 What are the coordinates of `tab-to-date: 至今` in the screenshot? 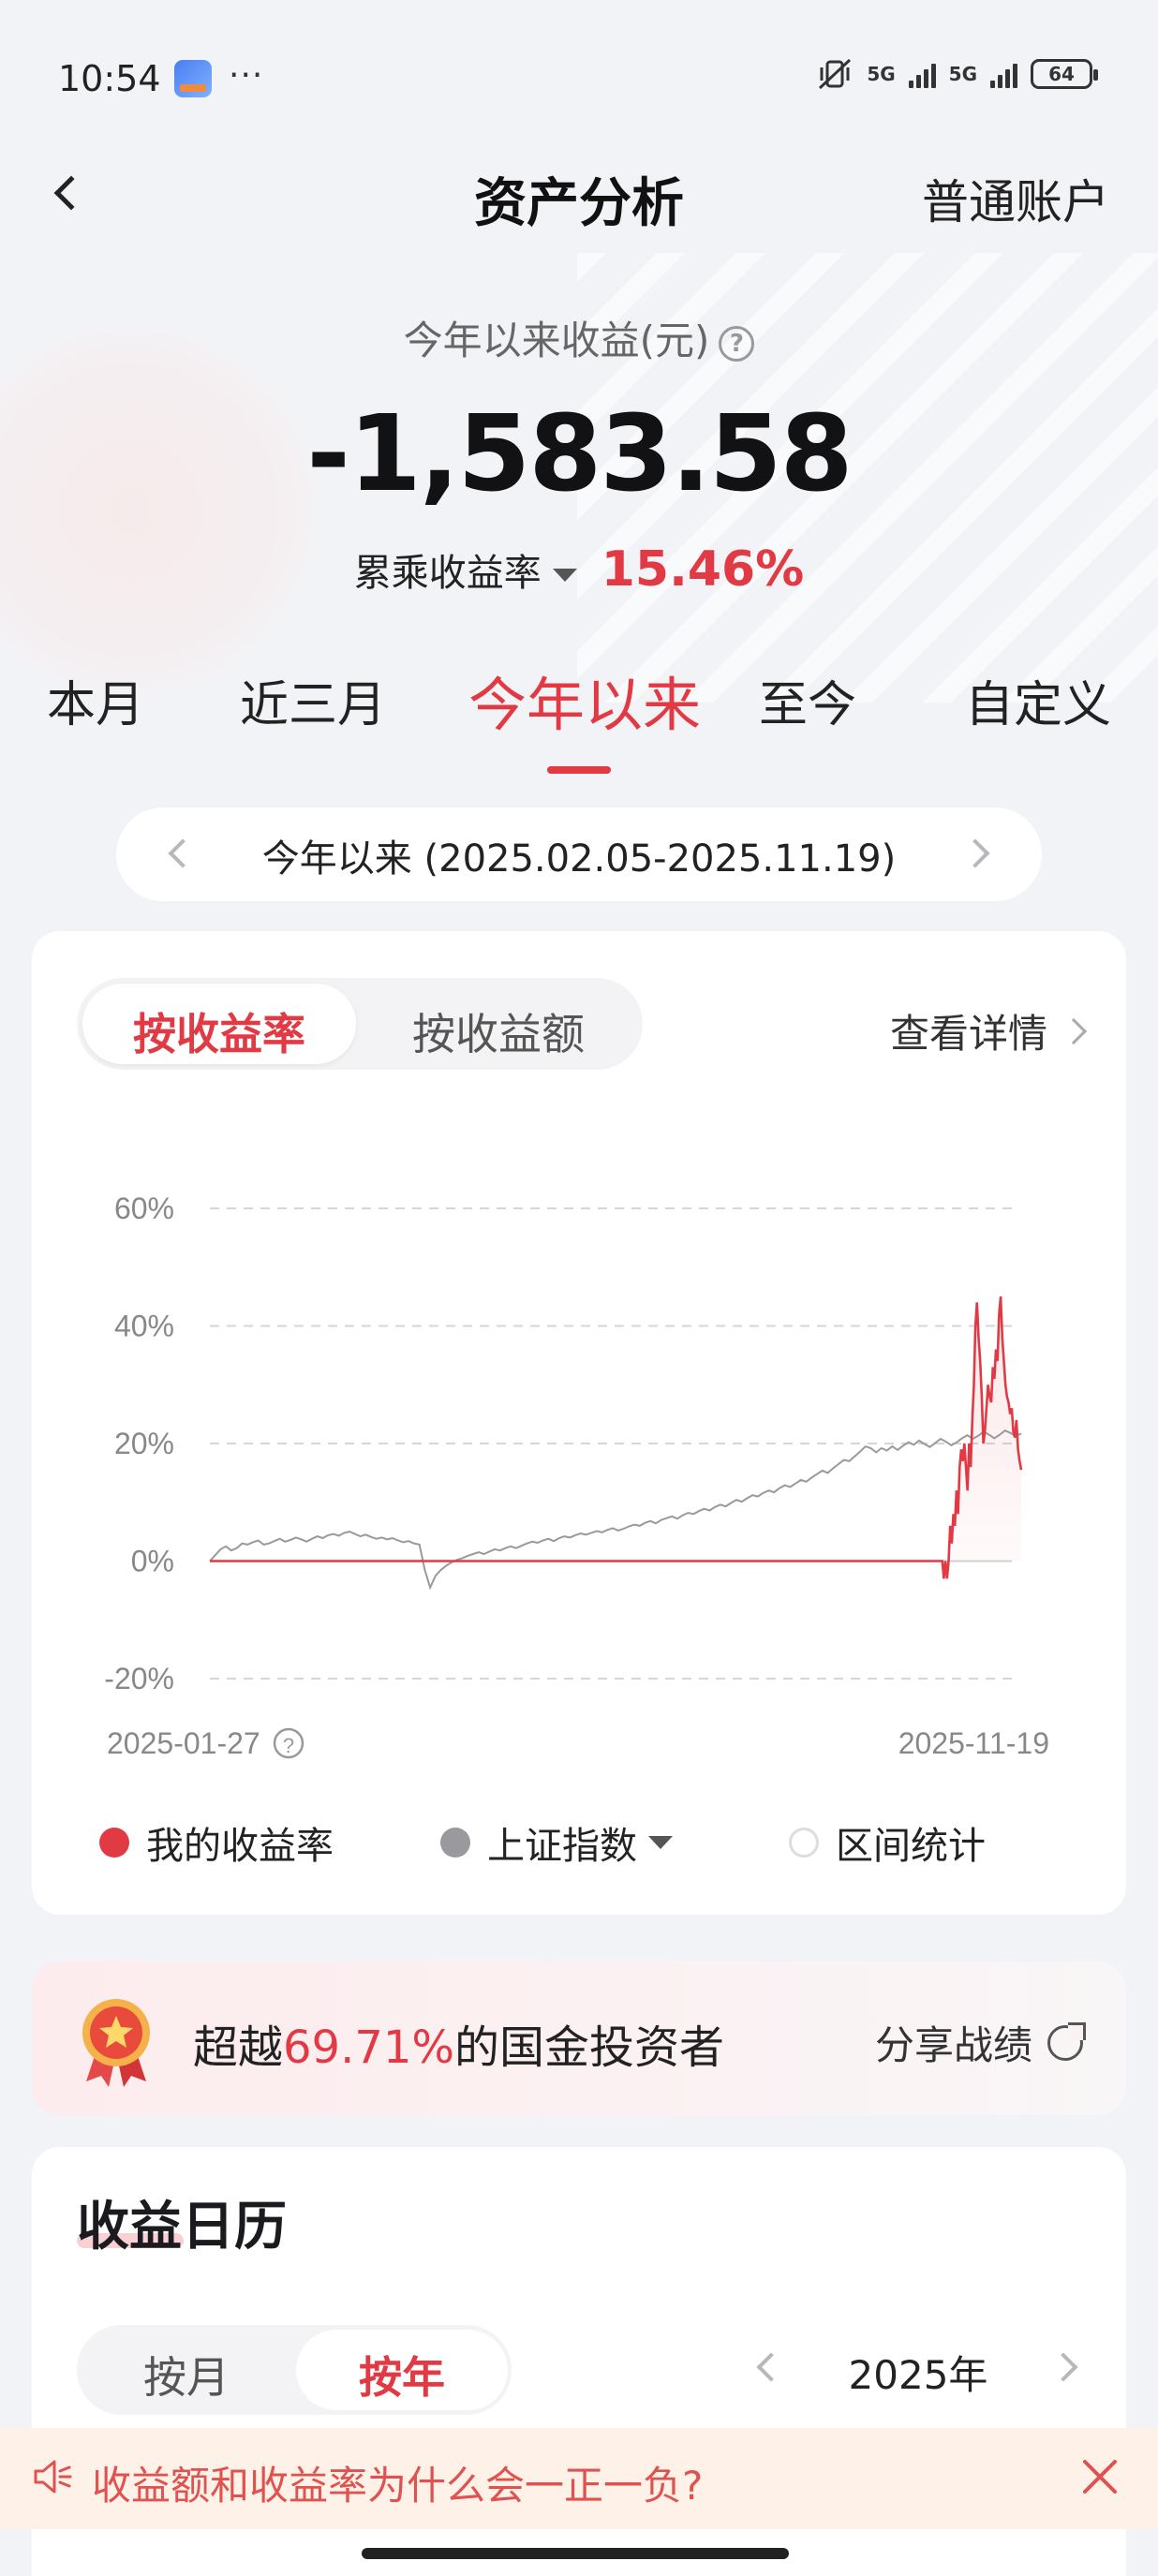 It's located at (807, 700).